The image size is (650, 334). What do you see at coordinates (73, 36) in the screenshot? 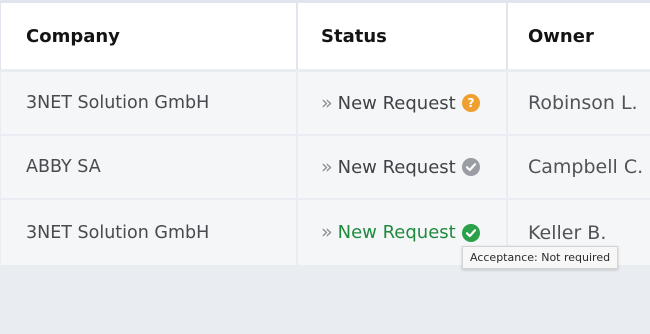
I see `column-header-company-label: Company` at bounding box center [73, 36].